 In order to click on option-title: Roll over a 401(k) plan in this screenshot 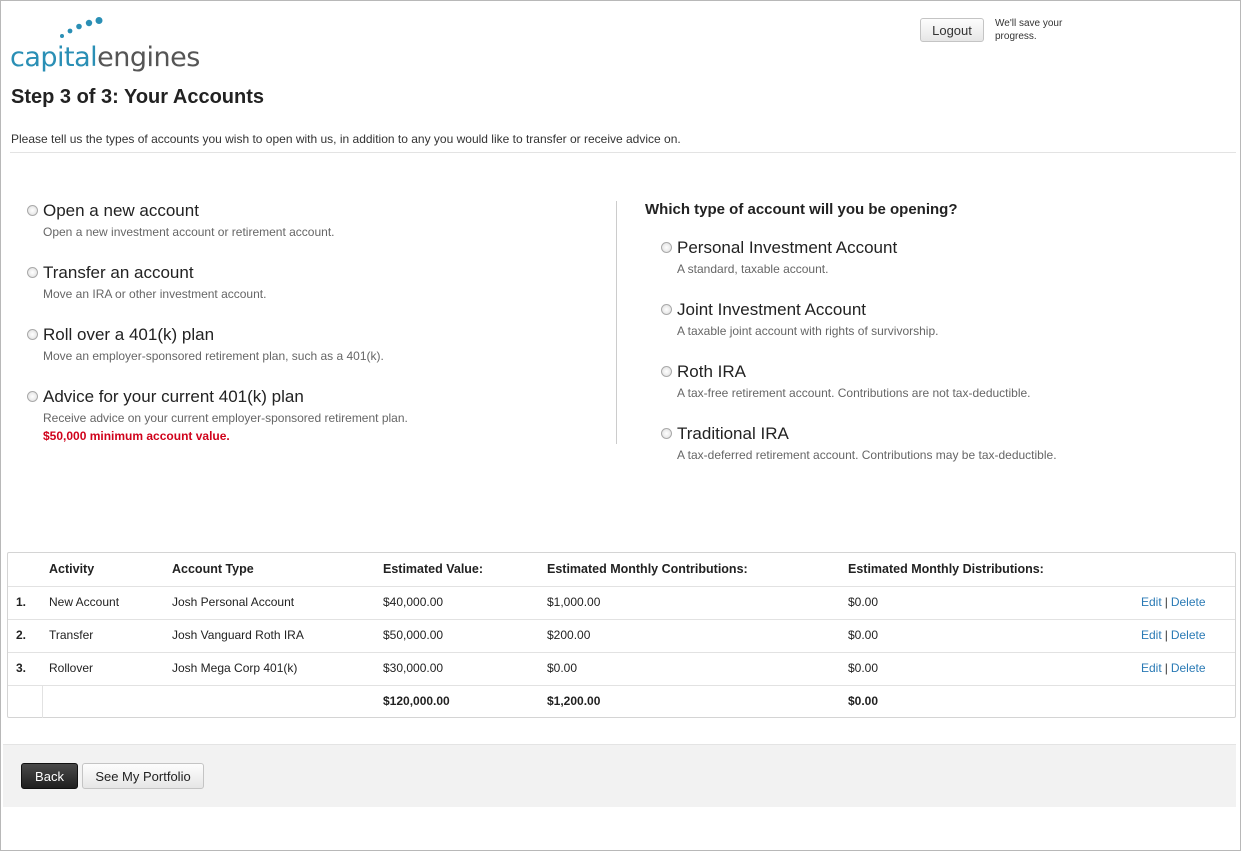, I will do `click(129, 334)`.